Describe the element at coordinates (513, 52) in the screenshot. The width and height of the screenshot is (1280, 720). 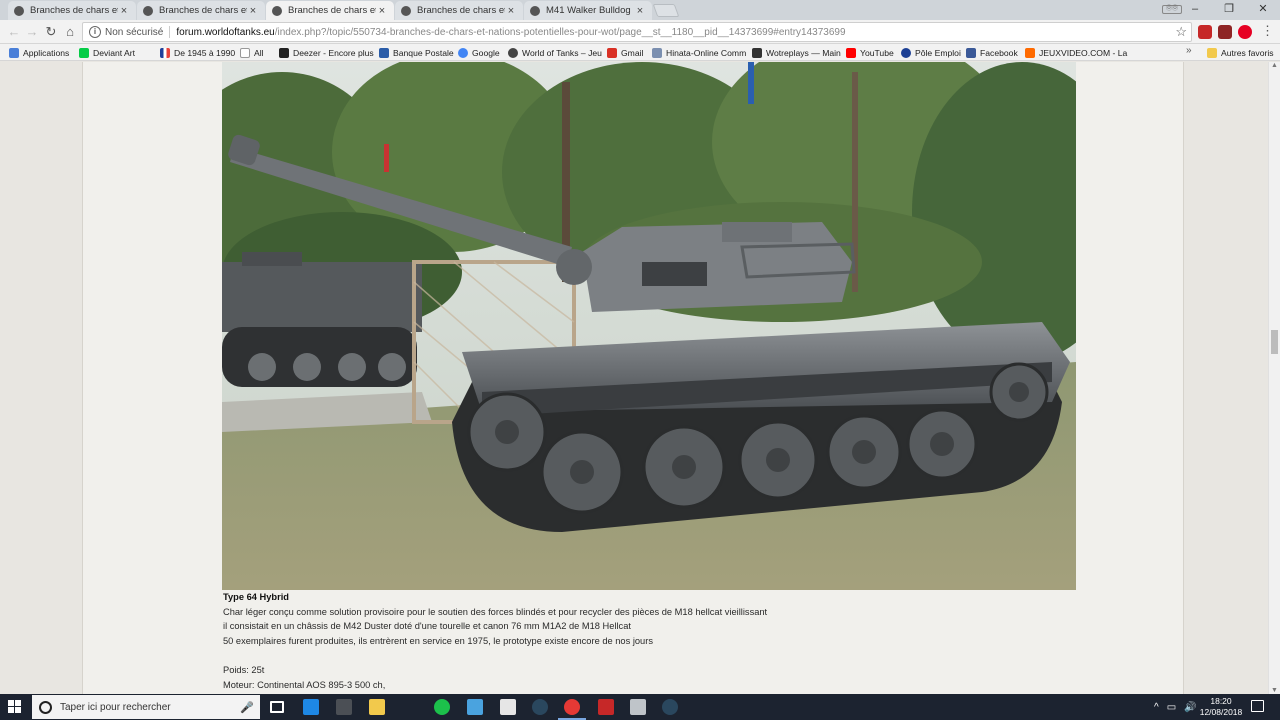
I see `wot-icon` at that location.